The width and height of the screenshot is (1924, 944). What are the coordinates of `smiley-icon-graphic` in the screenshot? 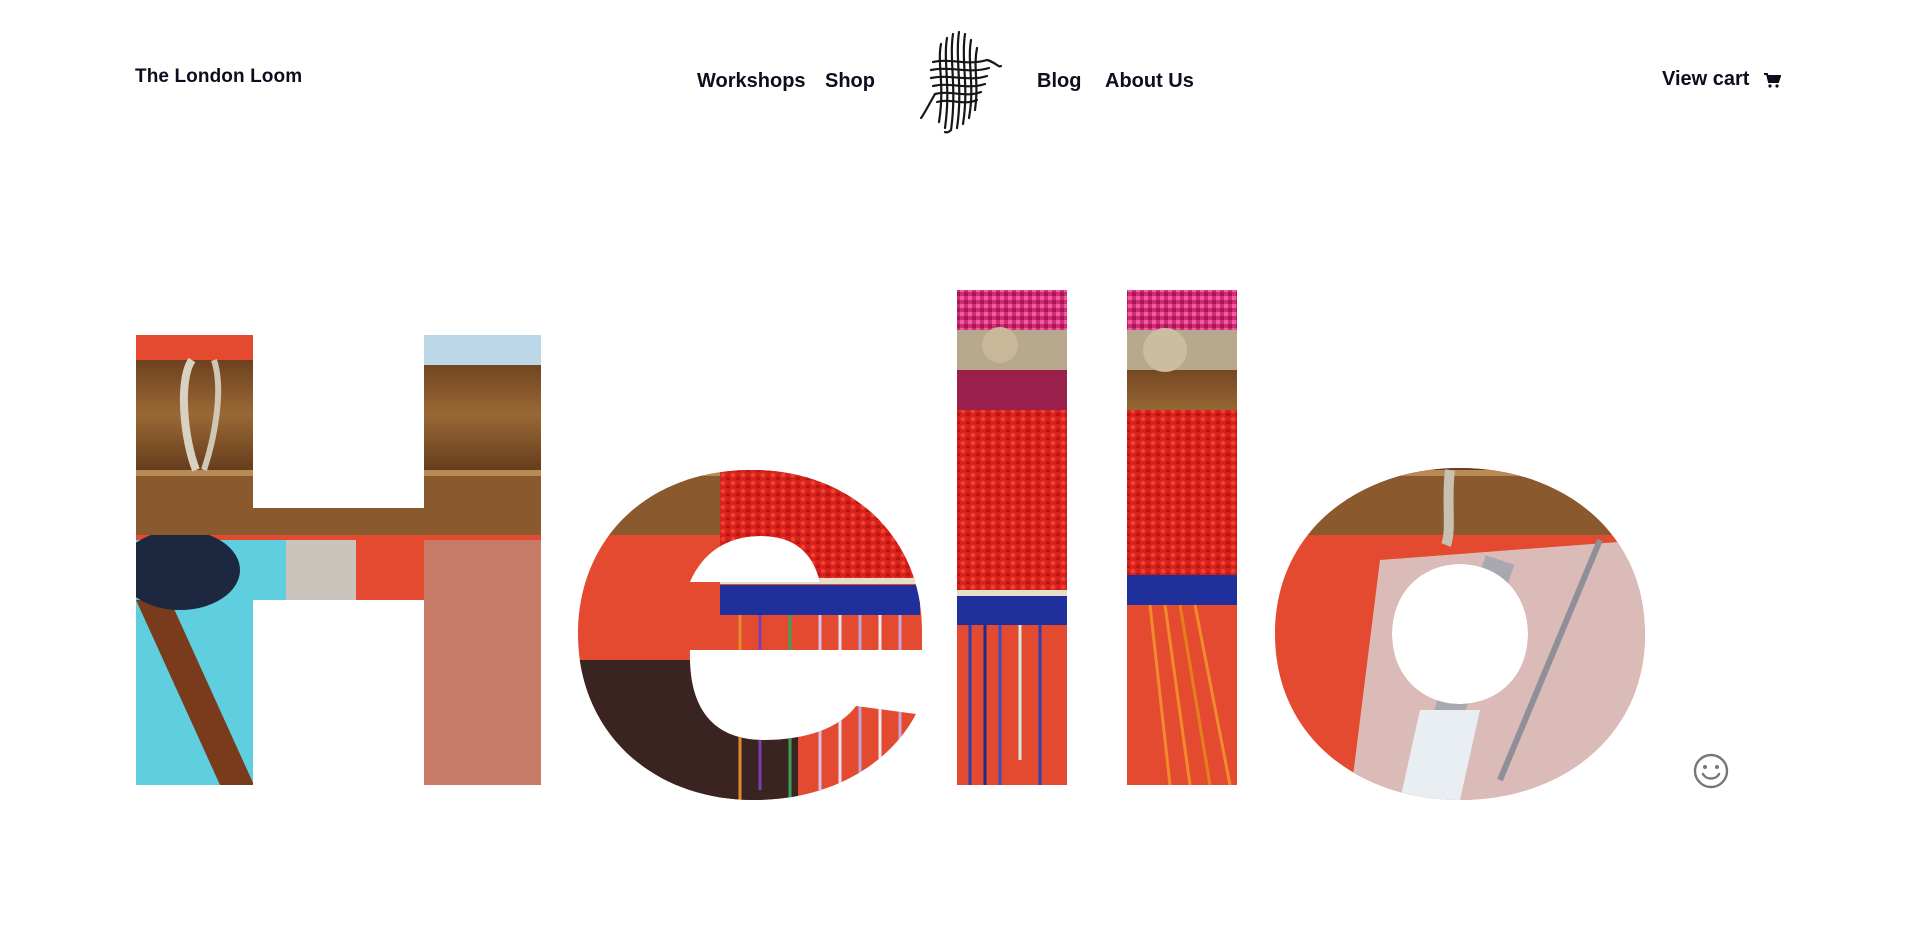 It's located at (1711, 771).